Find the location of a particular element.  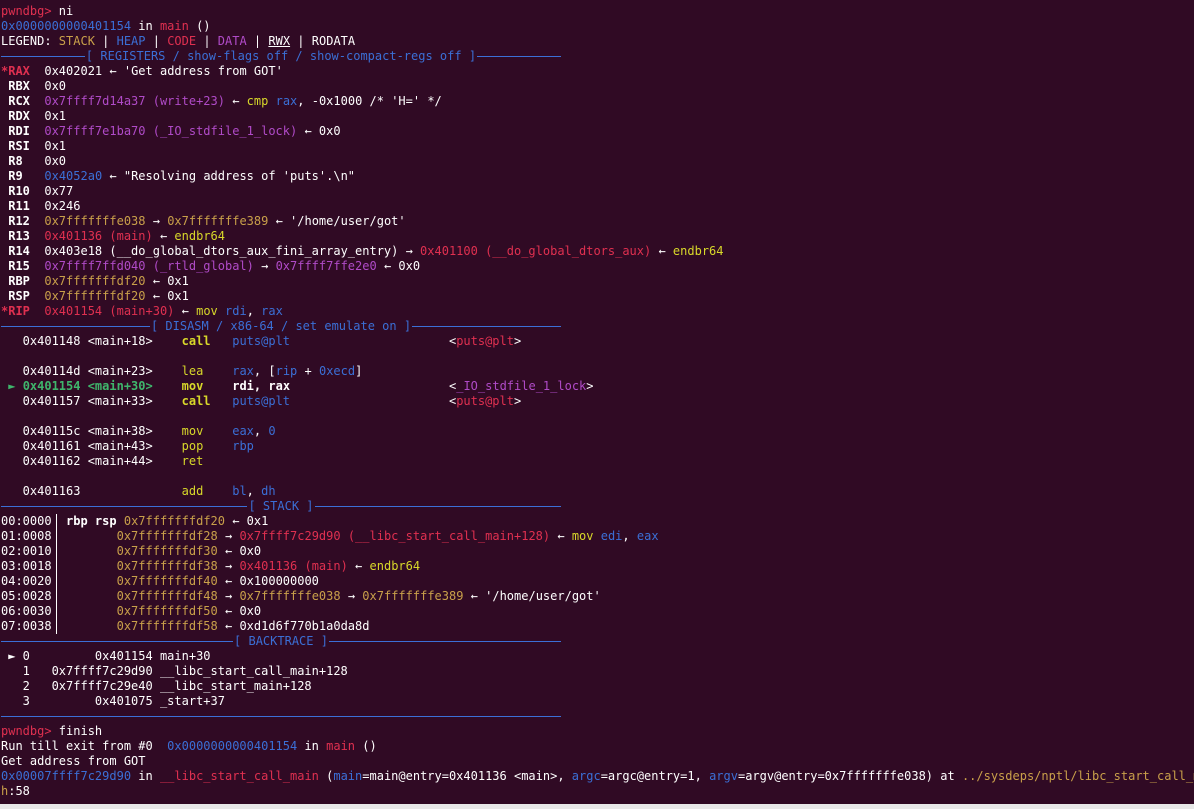

text-segment: puts@plt is located at coordinates (485, 341).